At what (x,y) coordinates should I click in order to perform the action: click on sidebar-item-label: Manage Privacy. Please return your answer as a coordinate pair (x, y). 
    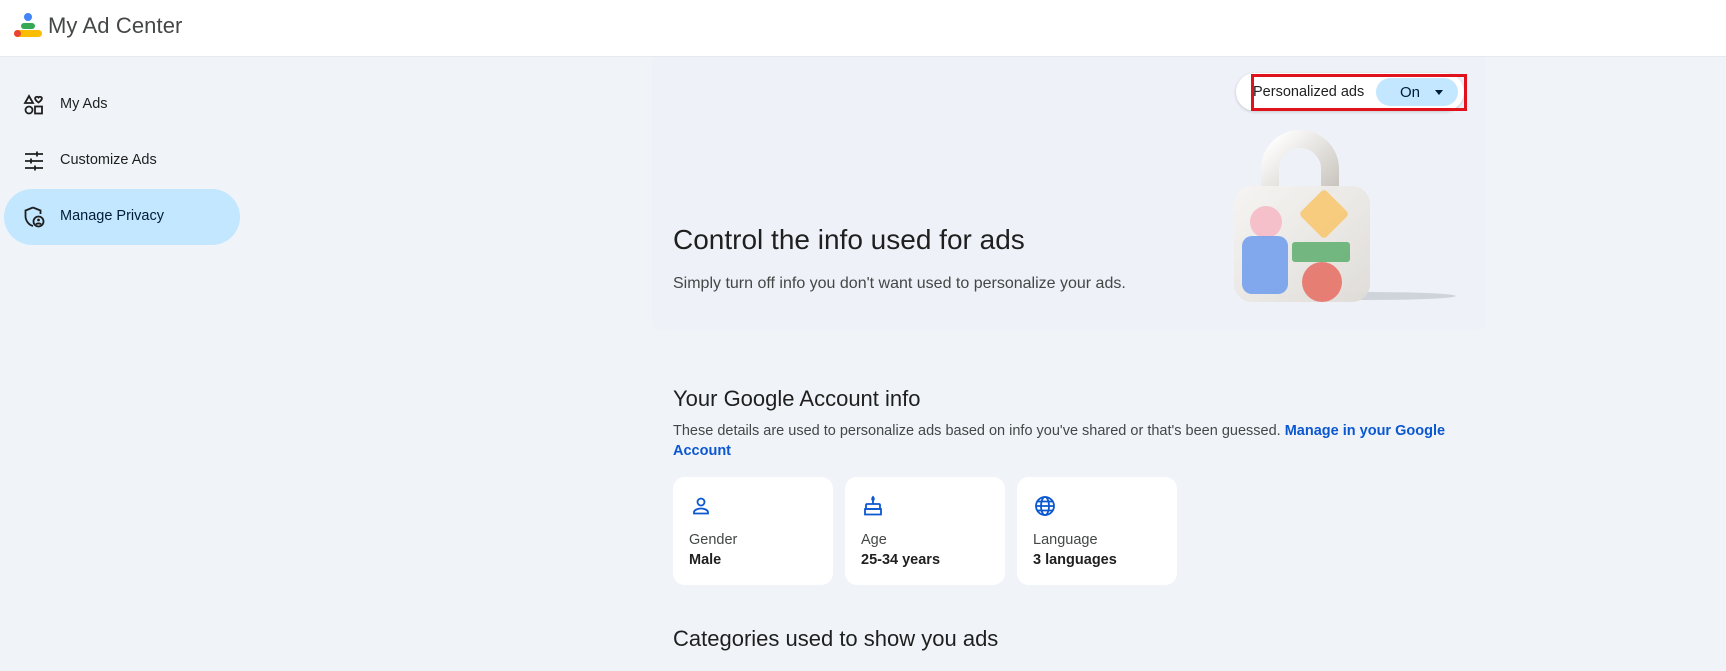
    Looking at the image, I should click on (112, 216).